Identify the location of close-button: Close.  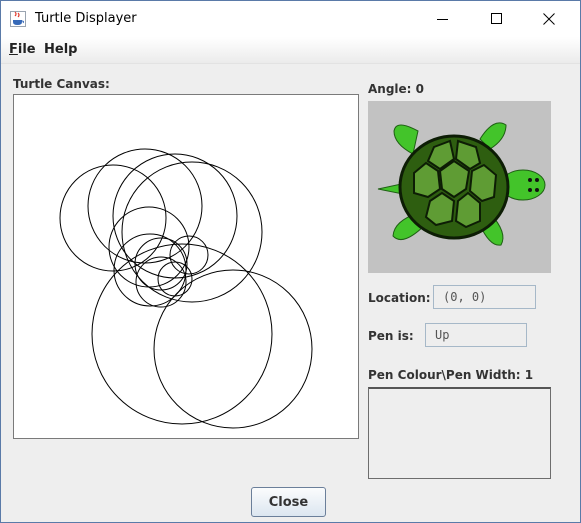
(288, 502).